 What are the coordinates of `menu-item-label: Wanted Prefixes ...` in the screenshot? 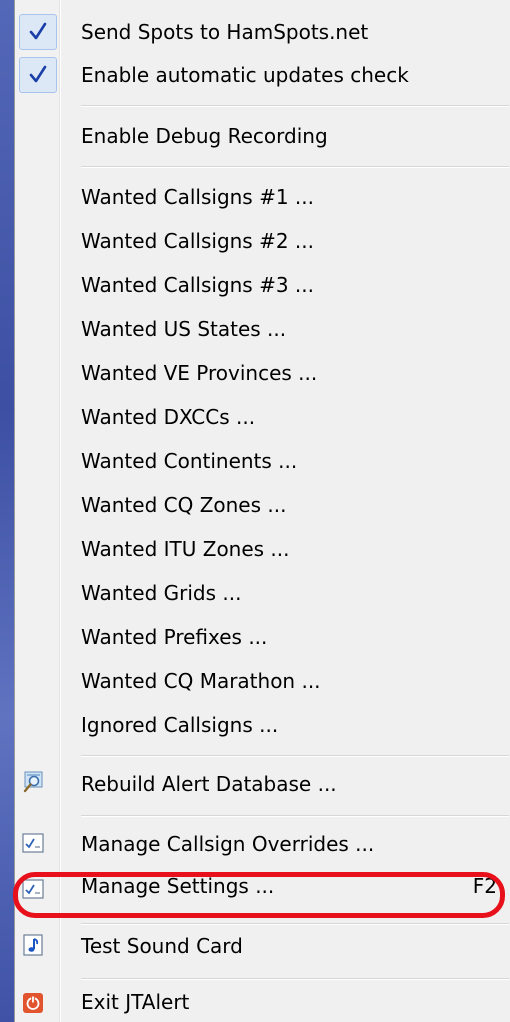 It's located at (174, 637).